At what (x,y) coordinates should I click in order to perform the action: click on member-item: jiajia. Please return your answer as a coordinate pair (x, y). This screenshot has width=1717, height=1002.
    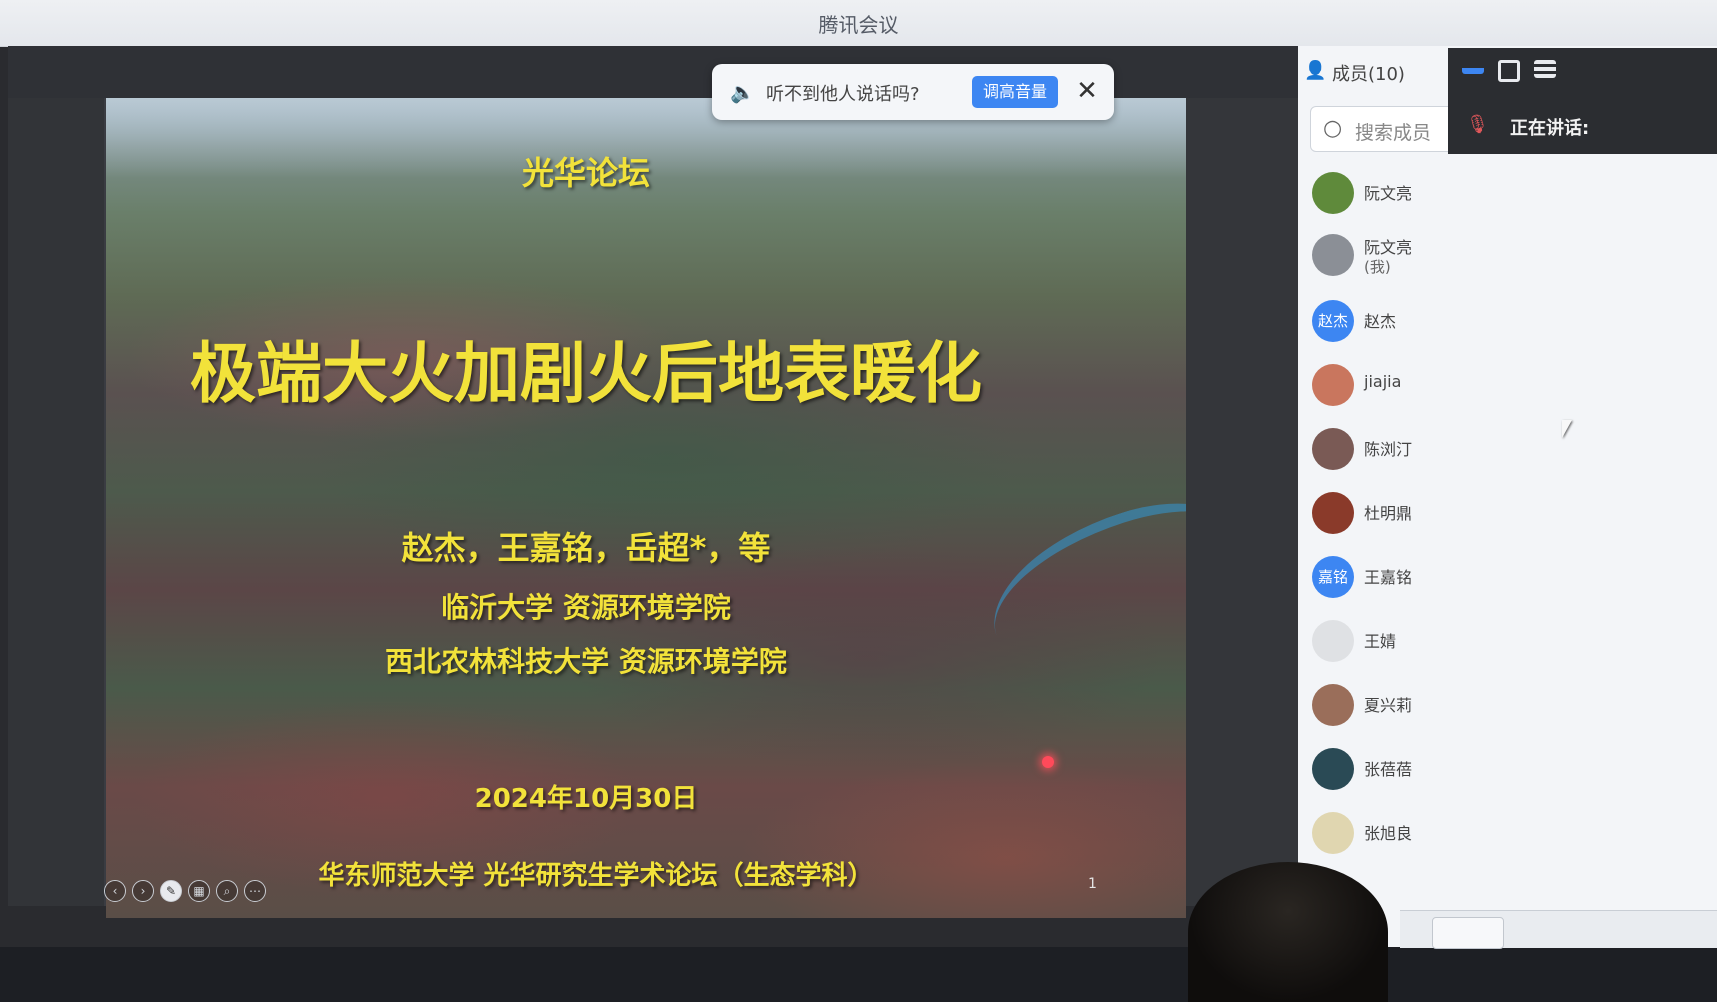
    Looking at the image, I should click on (1492, 389).